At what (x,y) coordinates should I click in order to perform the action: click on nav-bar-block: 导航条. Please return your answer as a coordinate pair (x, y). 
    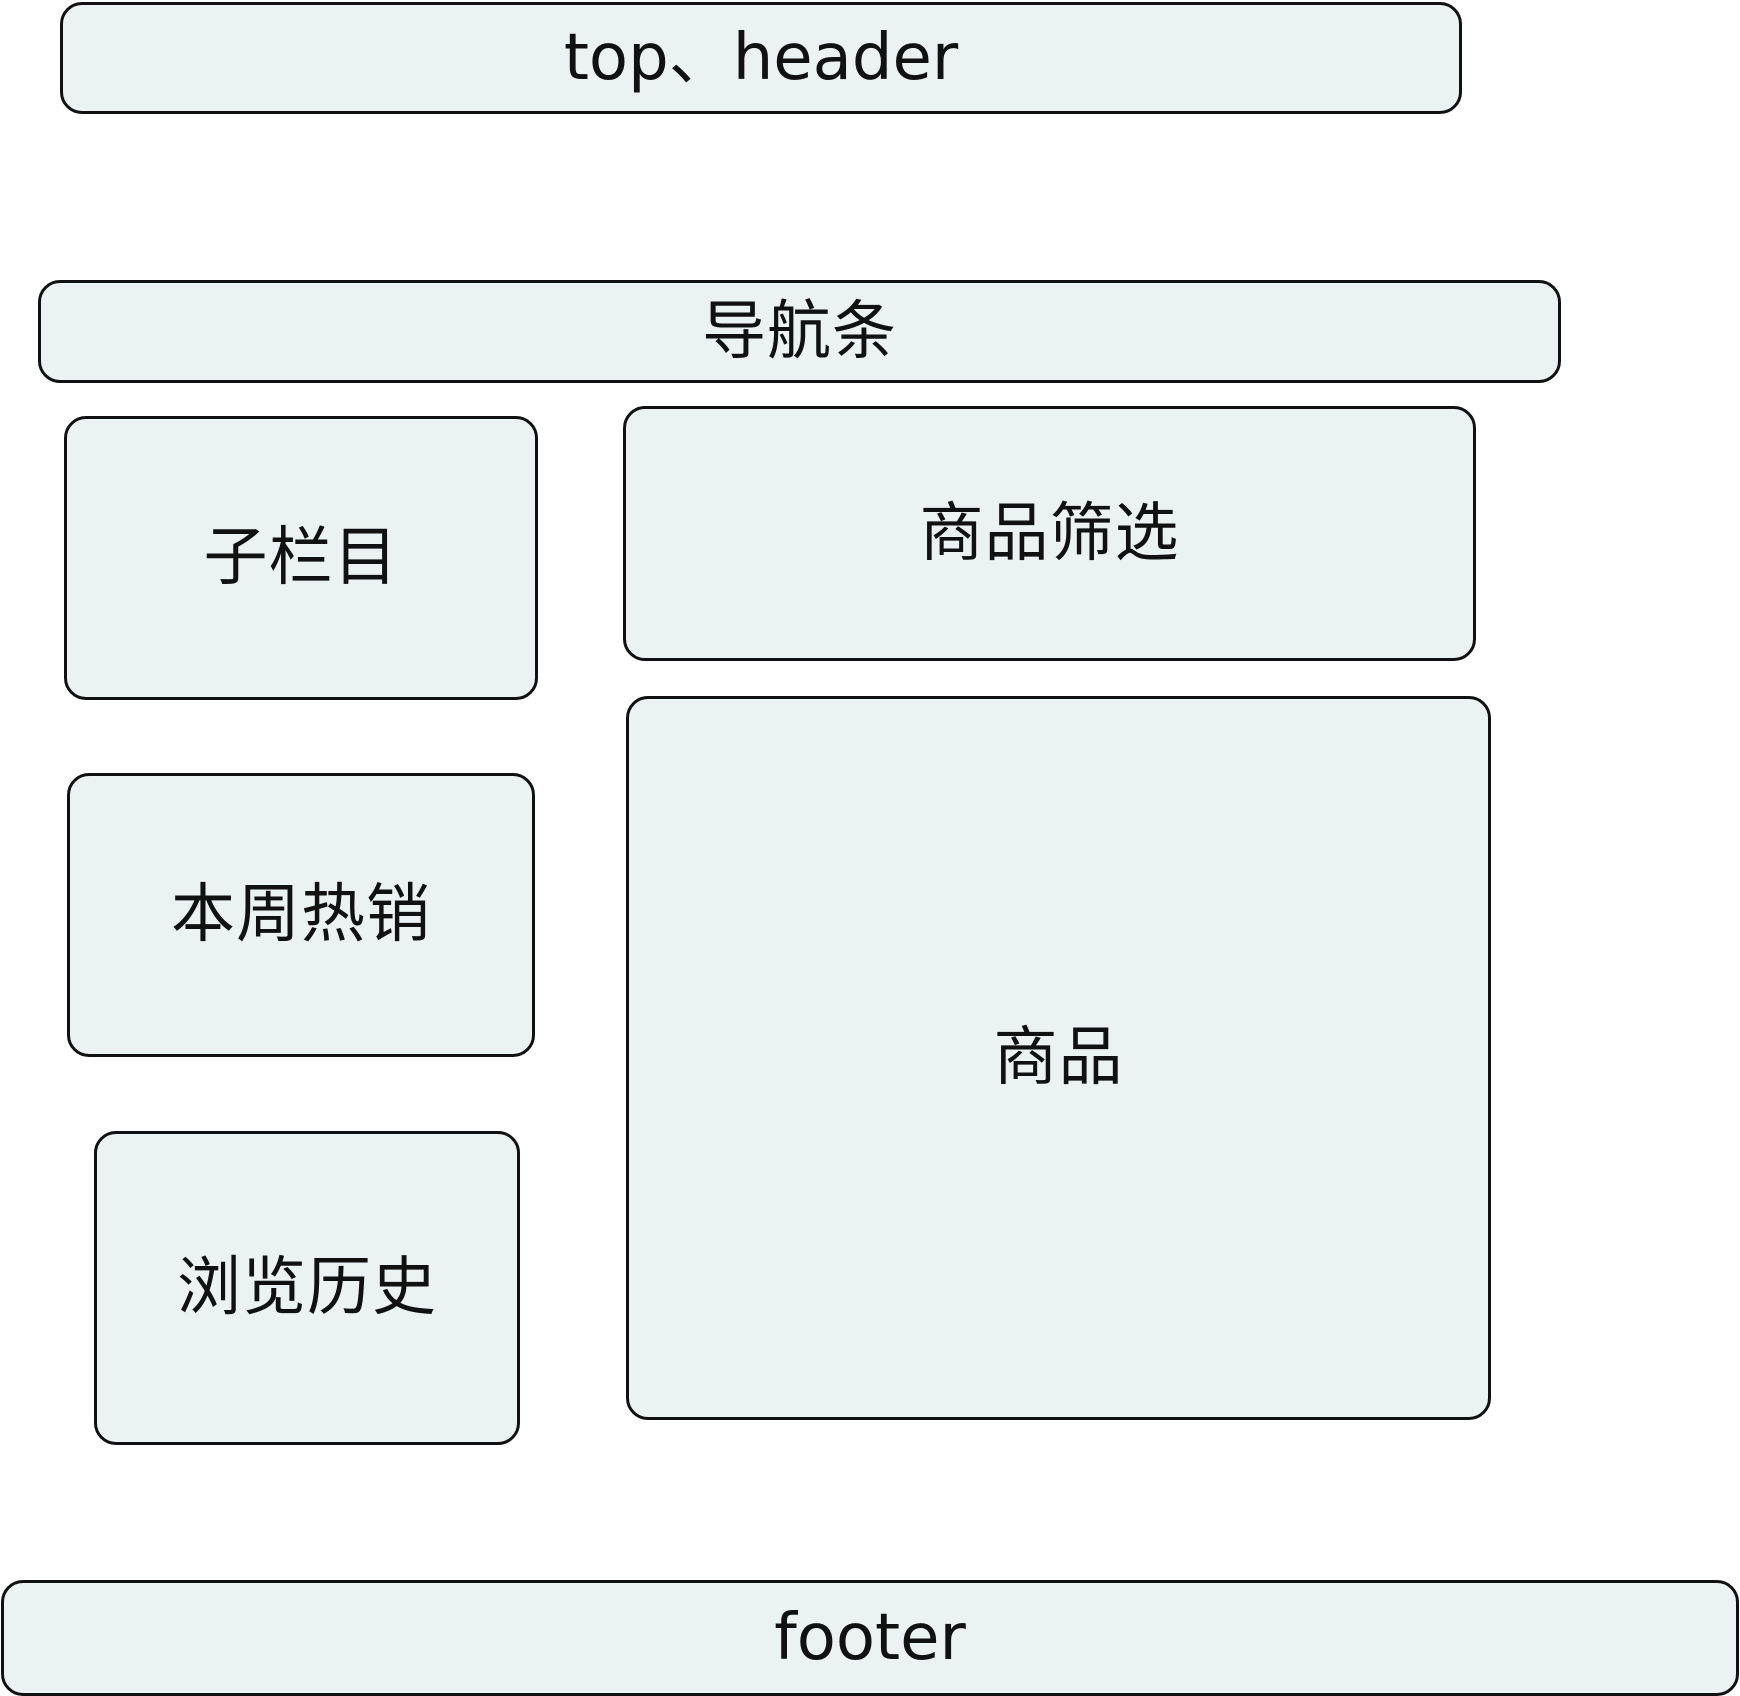
    Looking at the image, I should click on (799, 331).